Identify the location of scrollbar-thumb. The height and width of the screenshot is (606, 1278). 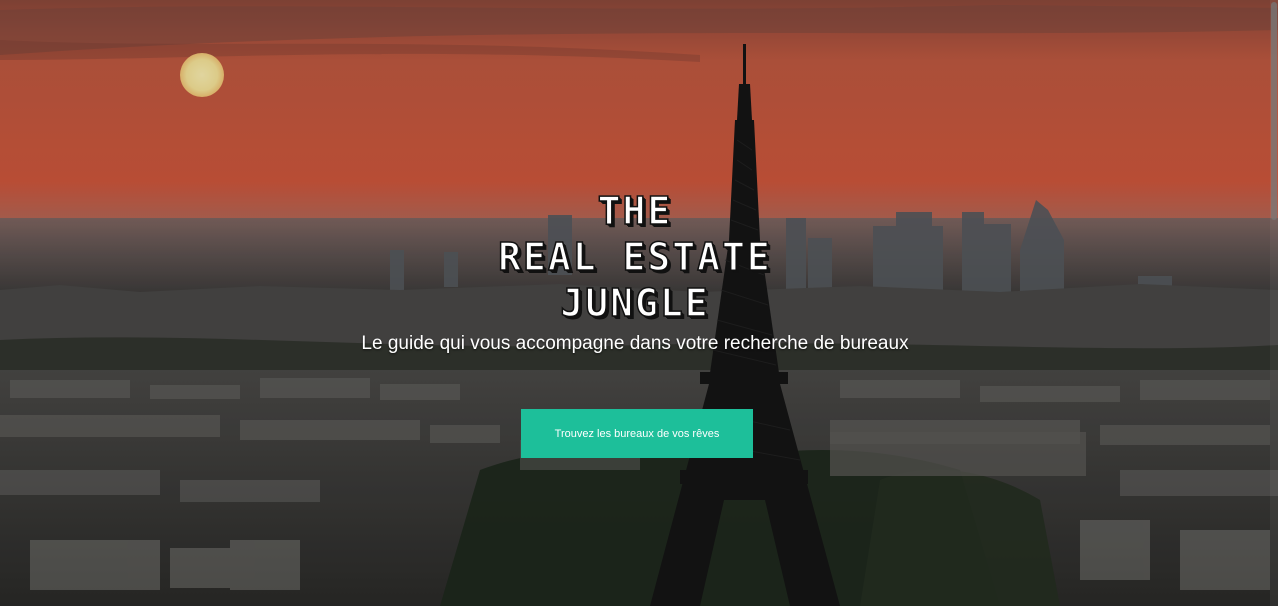
(1274, 111).